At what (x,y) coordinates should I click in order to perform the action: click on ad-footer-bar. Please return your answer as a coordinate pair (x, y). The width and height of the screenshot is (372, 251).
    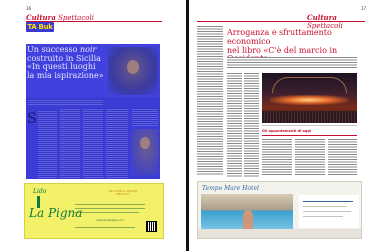
    Looking at the image, I should click on (279, 233).